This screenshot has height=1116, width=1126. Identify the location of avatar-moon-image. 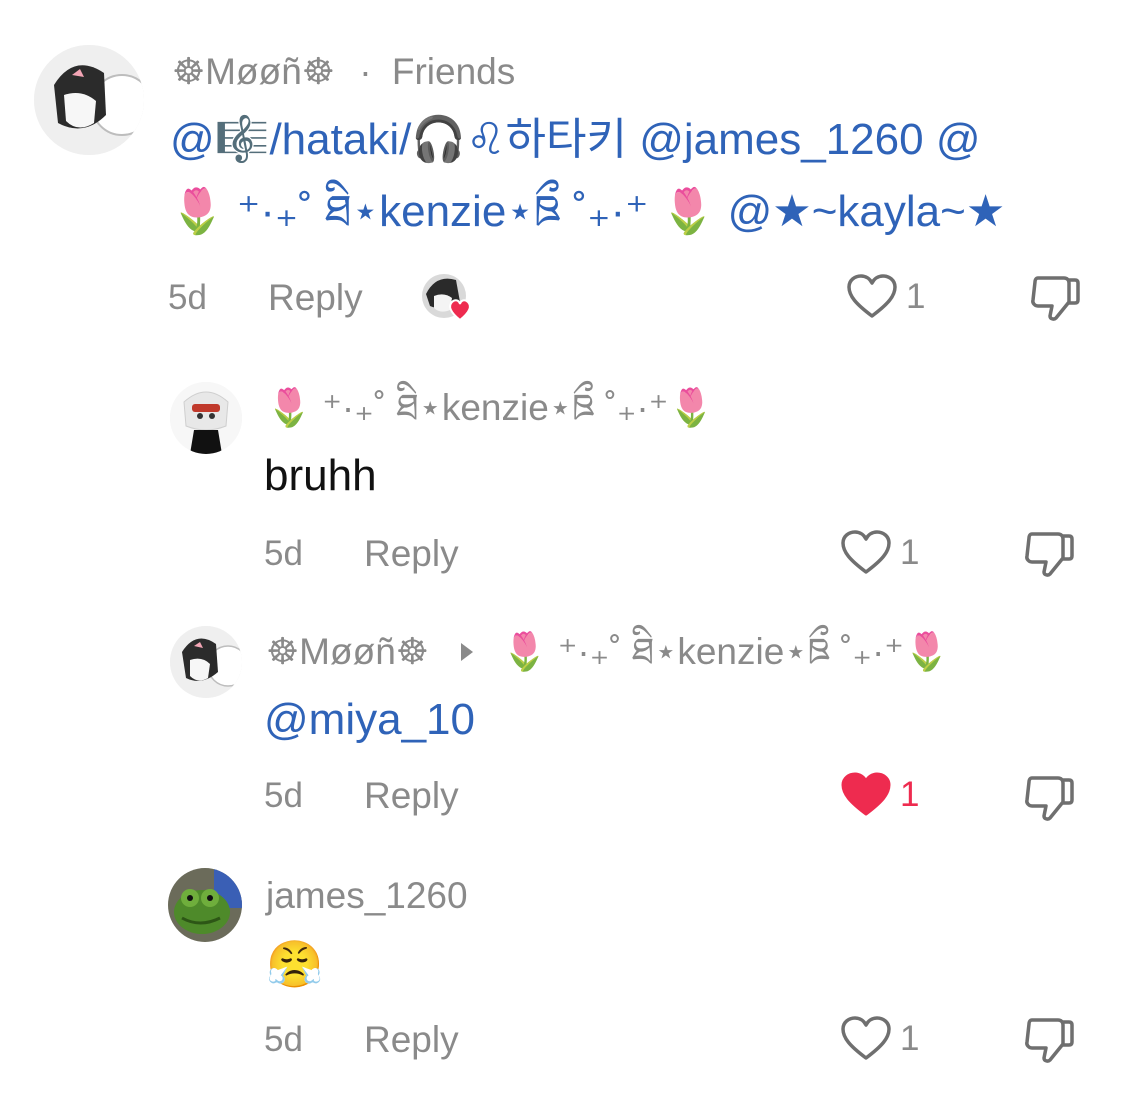
(89, 100).